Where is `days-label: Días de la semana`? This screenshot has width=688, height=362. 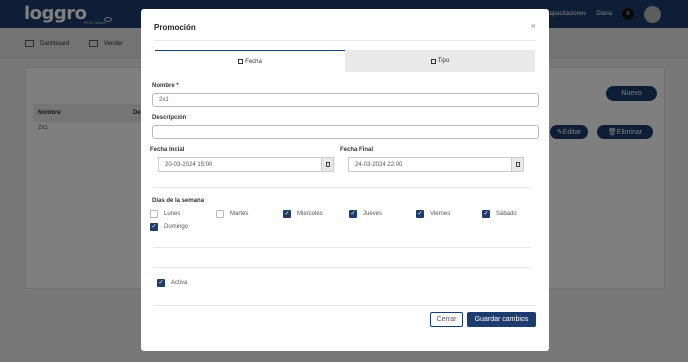 days-label: Días de la semana is located at coordinates (178, 201).